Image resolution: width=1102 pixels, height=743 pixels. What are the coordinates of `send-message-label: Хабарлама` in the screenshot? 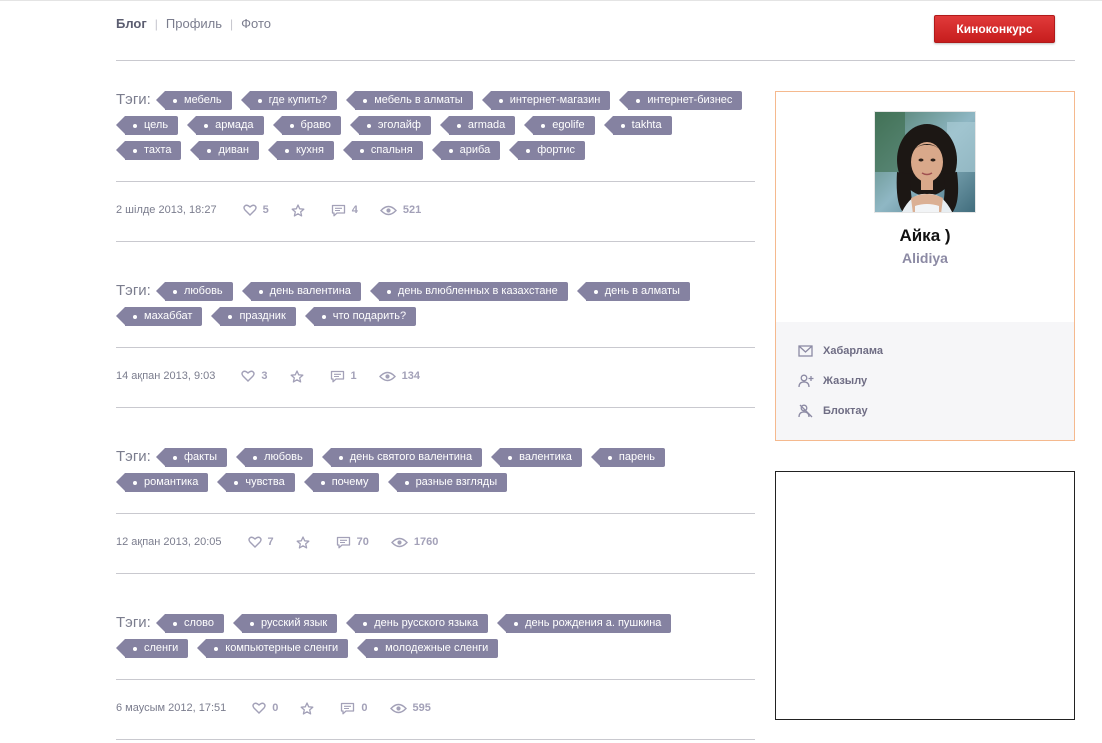 It's located at (853, 351).